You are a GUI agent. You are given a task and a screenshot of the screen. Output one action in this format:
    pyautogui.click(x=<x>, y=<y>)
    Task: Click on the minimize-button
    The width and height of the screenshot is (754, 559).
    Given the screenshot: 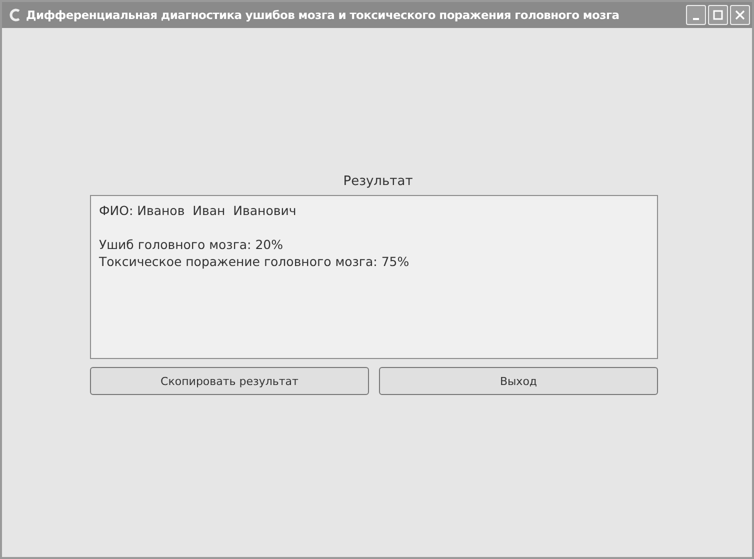 What is the action you would take?
    pyautogui.click(x=696, y=15)
    